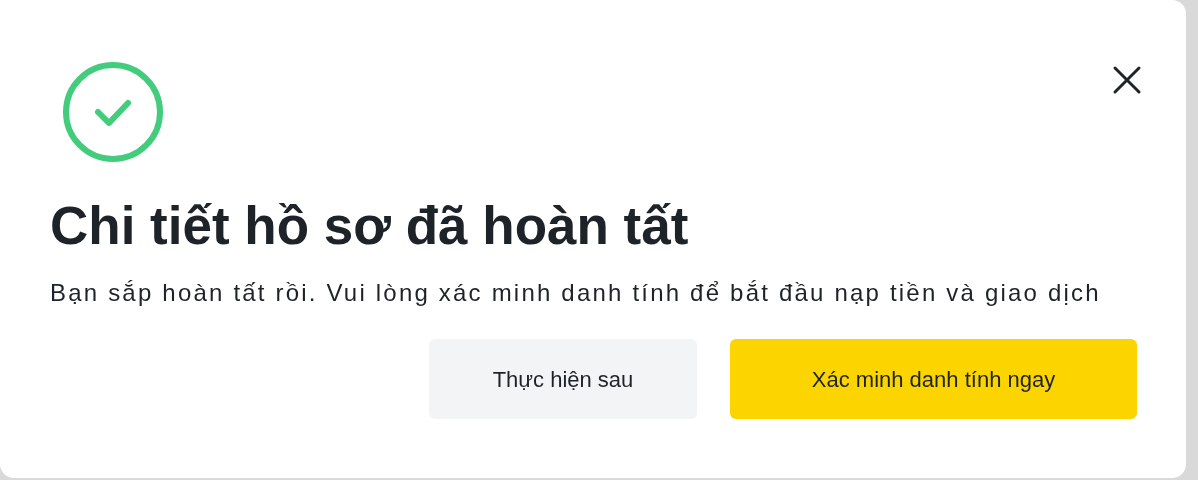 This screenshot has width=1198, height=480. Describe the element at coordinates (1127, 80) in the screenshot. I see `close-icon` at that location.